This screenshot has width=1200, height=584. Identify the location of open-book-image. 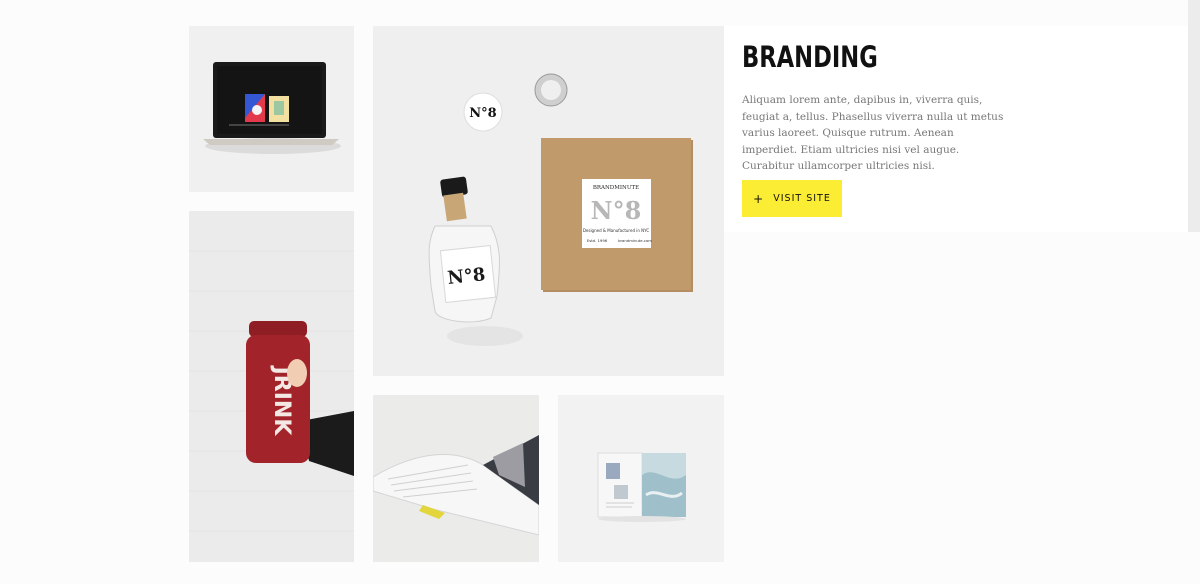
(456, 478).